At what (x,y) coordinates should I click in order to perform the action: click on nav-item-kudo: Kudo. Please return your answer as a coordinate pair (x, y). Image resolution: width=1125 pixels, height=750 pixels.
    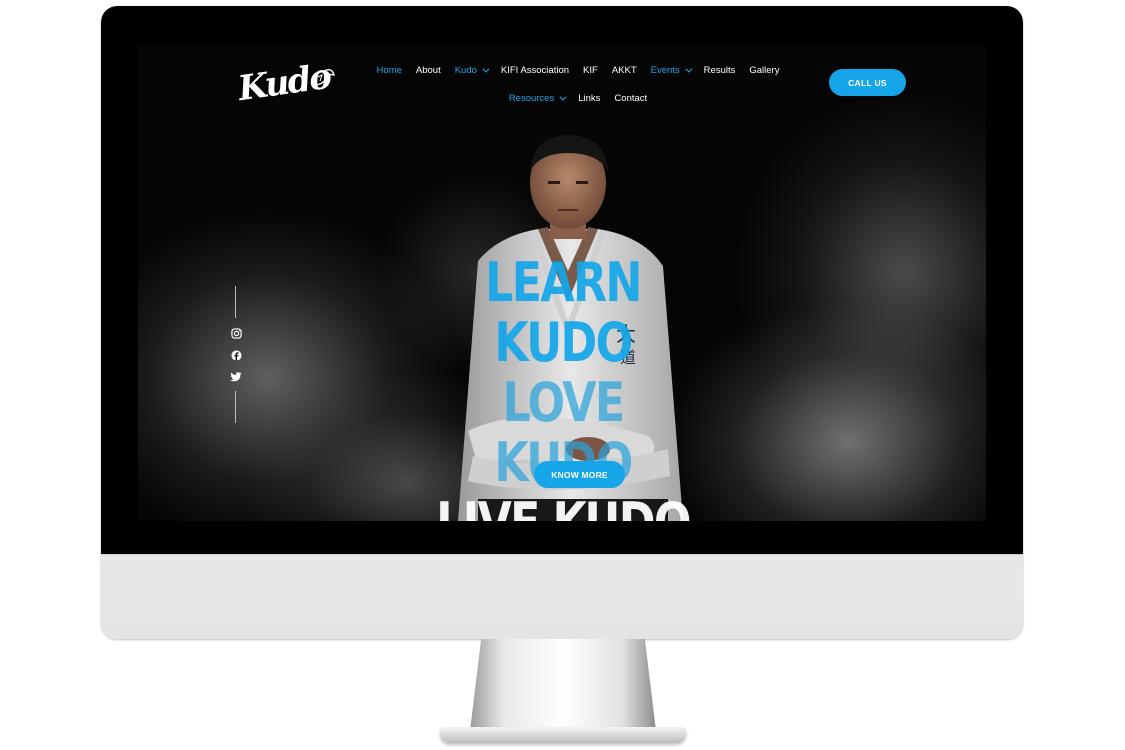
    Looking at the image, I should click on (472, 70).